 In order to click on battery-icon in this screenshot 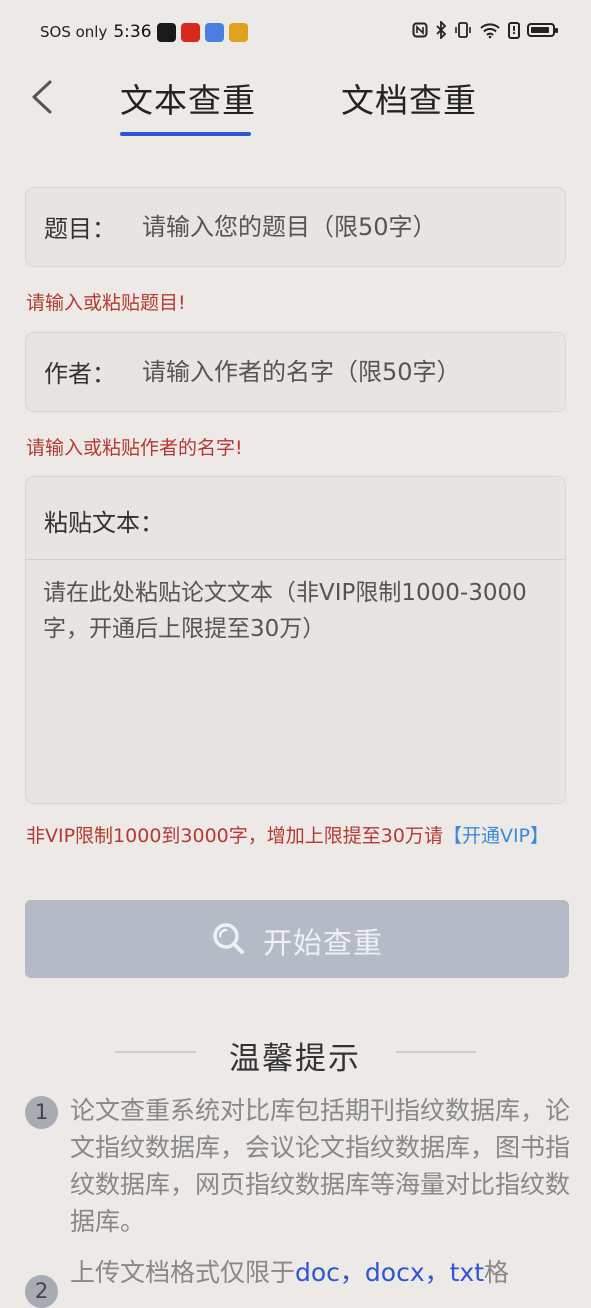, I will do `click(542, 30)`.